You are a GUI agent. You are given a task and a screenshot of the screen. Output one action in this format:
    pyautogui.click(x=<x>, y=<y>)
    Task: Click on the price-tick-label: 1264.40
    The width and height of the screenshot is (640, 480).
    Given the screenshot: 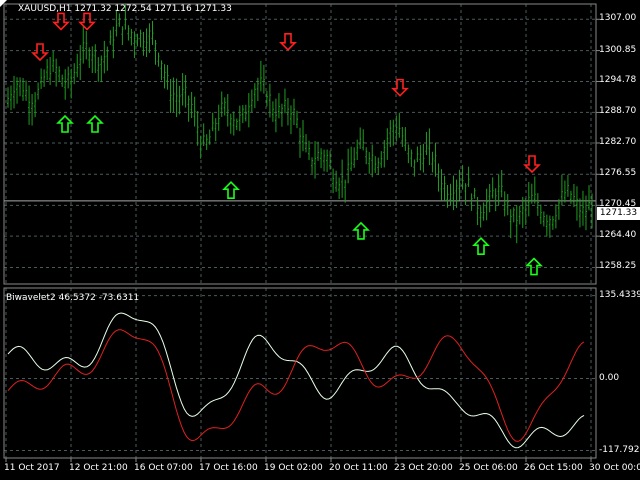 What is the action you would take?
    pyautogui.click(x=618, y=235)
    